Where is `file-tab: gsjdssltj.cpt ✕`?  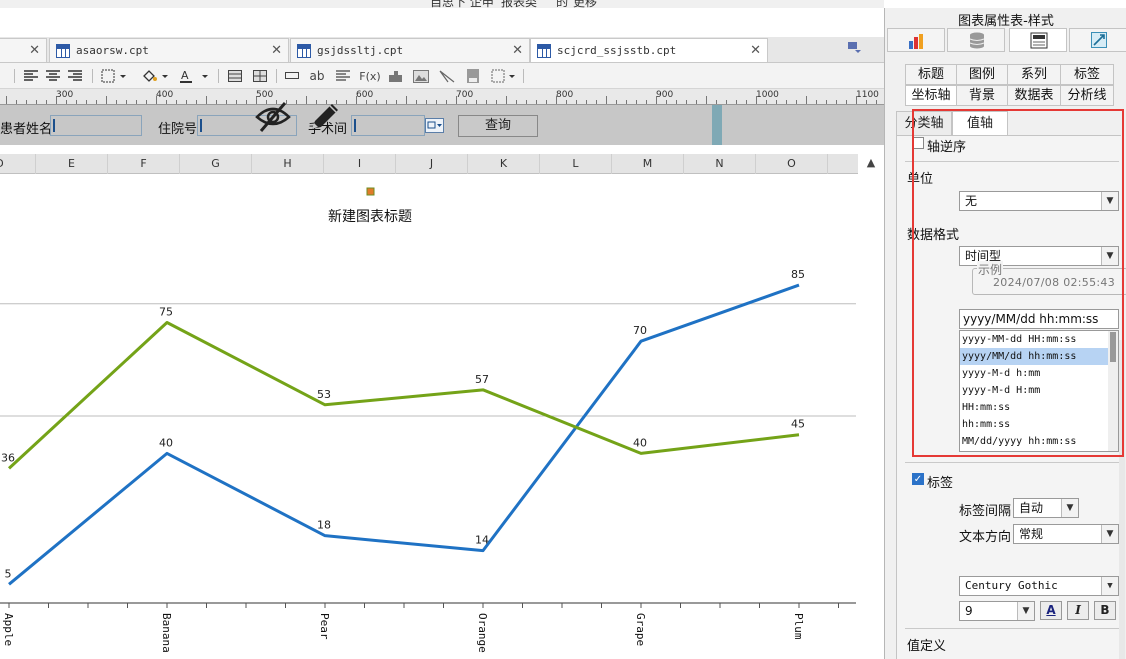
file-tab: gsjdssltj.cpt ✕ is located at coordinates (410, 50).